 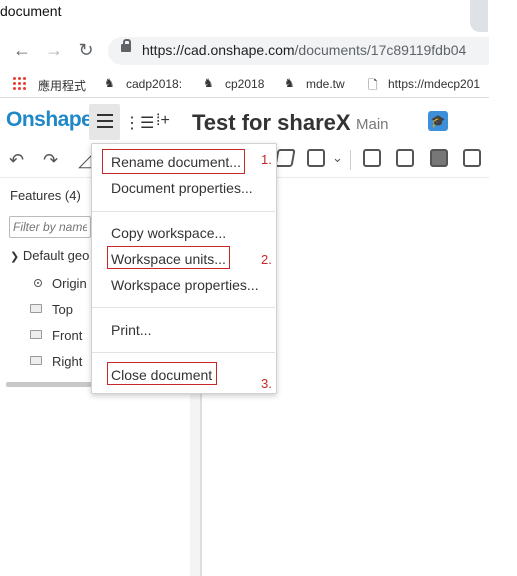 I want to click on browser-tab-title: document, so click(x=30, y=11).